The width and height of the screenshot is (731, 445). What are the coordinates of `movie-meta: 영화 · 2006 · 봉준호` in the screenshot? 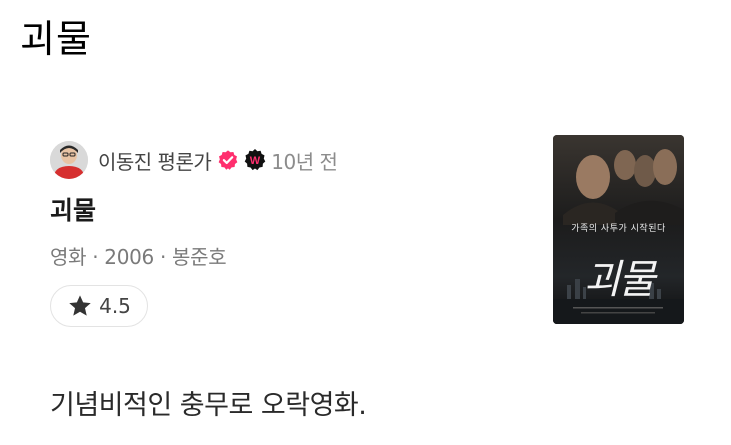 It's located at (138, 257).